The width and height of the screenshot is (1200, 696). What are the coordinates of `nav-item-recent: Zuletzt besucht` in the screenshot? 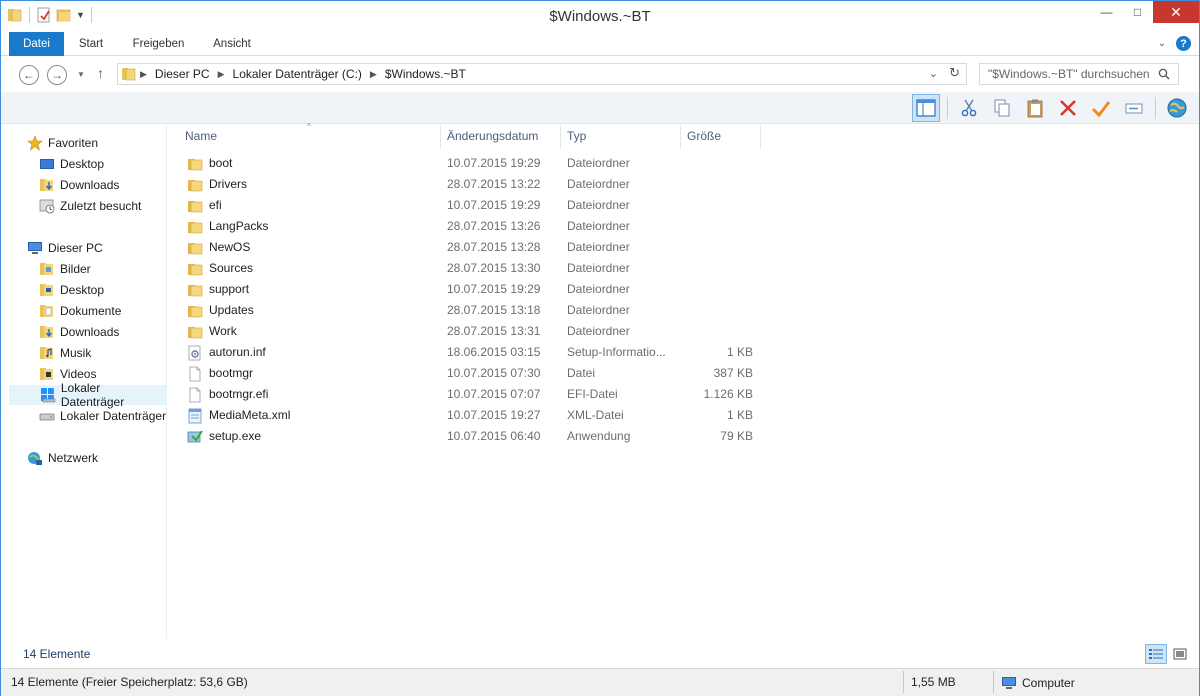 It's located at (88, 206).